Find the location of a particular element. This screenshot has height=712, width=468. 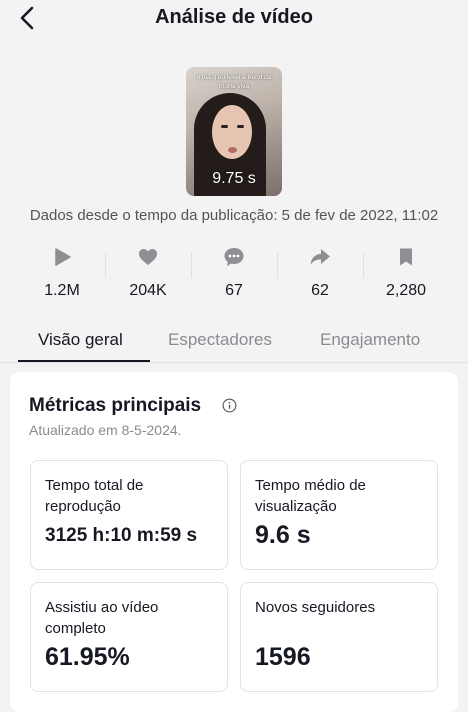

metric-average-watch-time: Tempo médio de visualização 9.6 s is located at coordinates (339, 515).